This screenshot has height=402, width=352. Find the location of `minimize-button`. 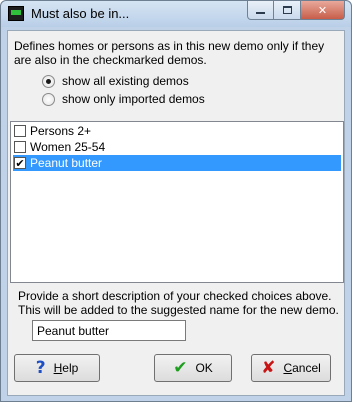

minimize-button is located at coordinates (260, 10).